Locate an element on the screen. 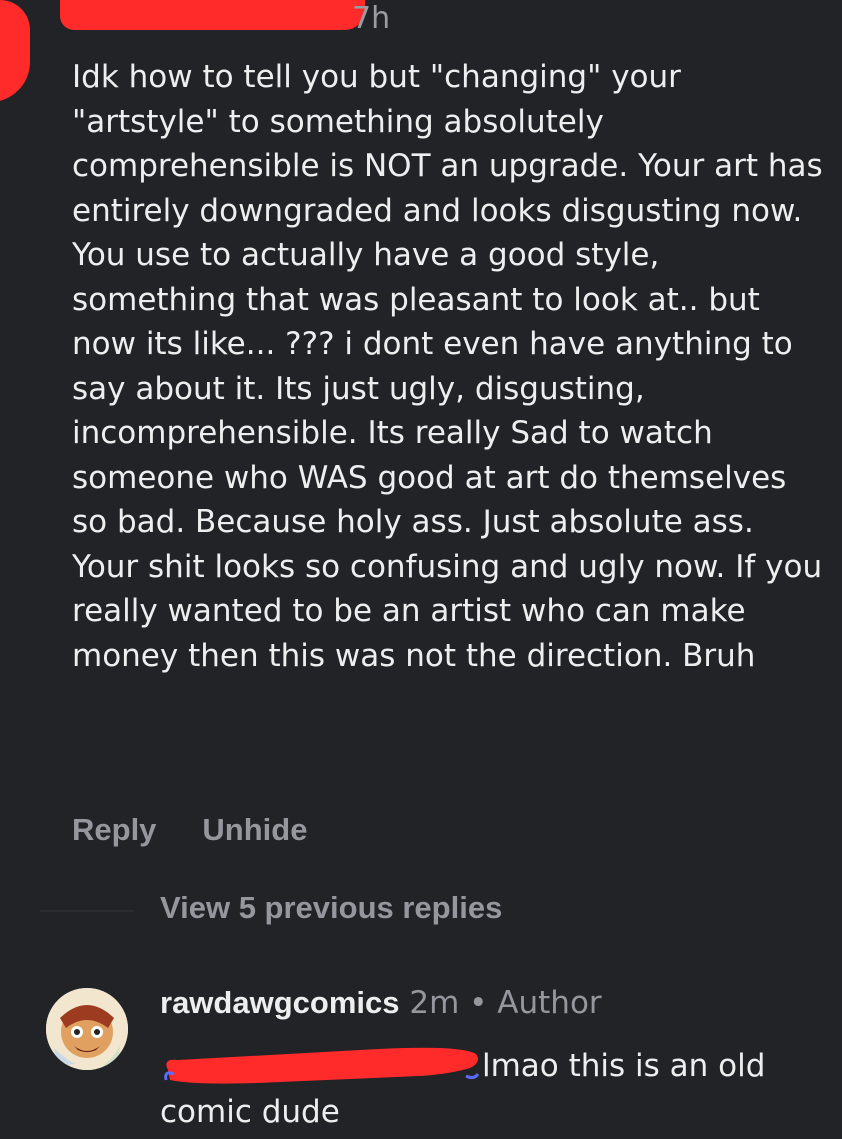 The width and height of the screenshot is (842, 1139). comment-actions: Reply Unhide is located at coordinates (189, 830).